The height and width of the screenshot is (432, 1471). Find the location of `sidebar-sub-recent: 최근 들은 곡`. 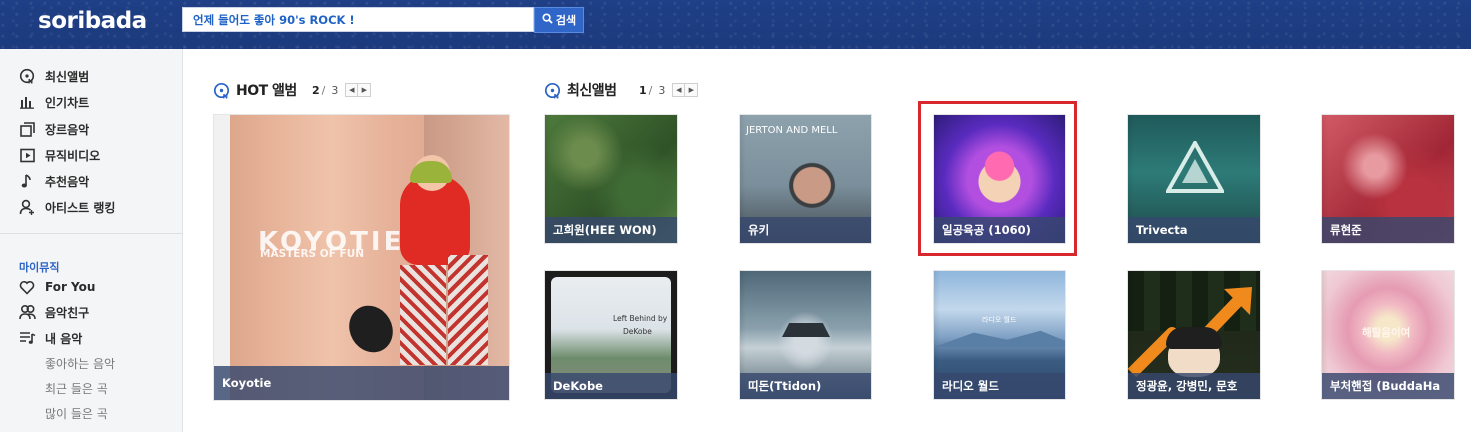

sidebar-sub-recent: 최근 들은 곡 is located at coordinates (76, 388).